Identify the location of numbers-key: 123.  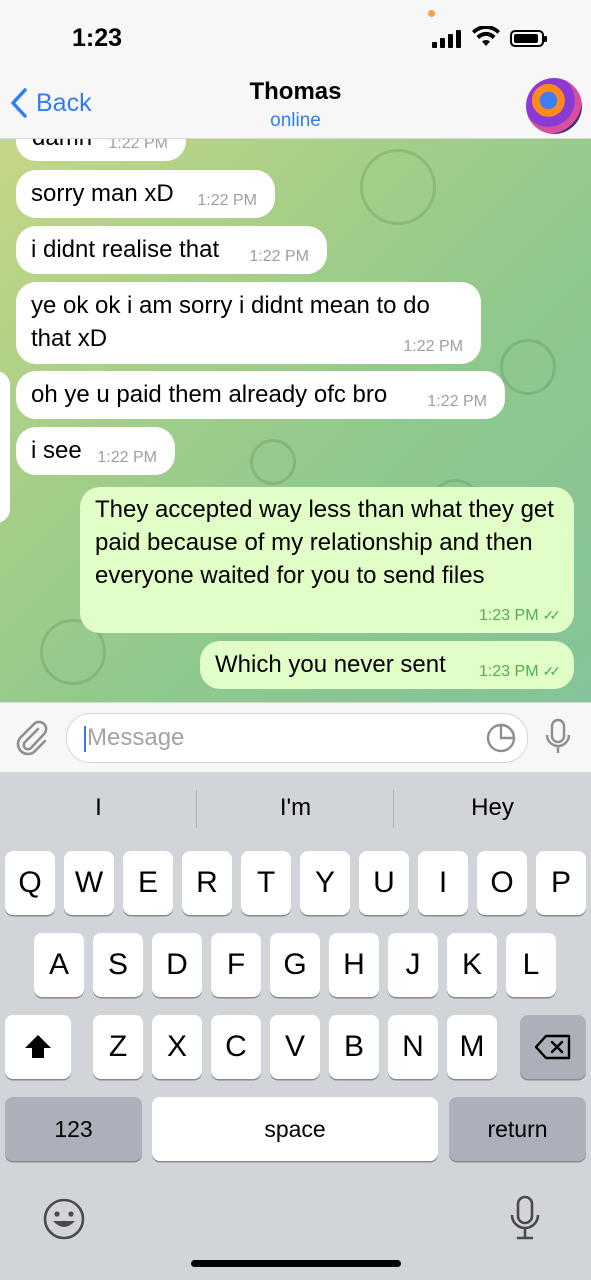
(73, 1129).